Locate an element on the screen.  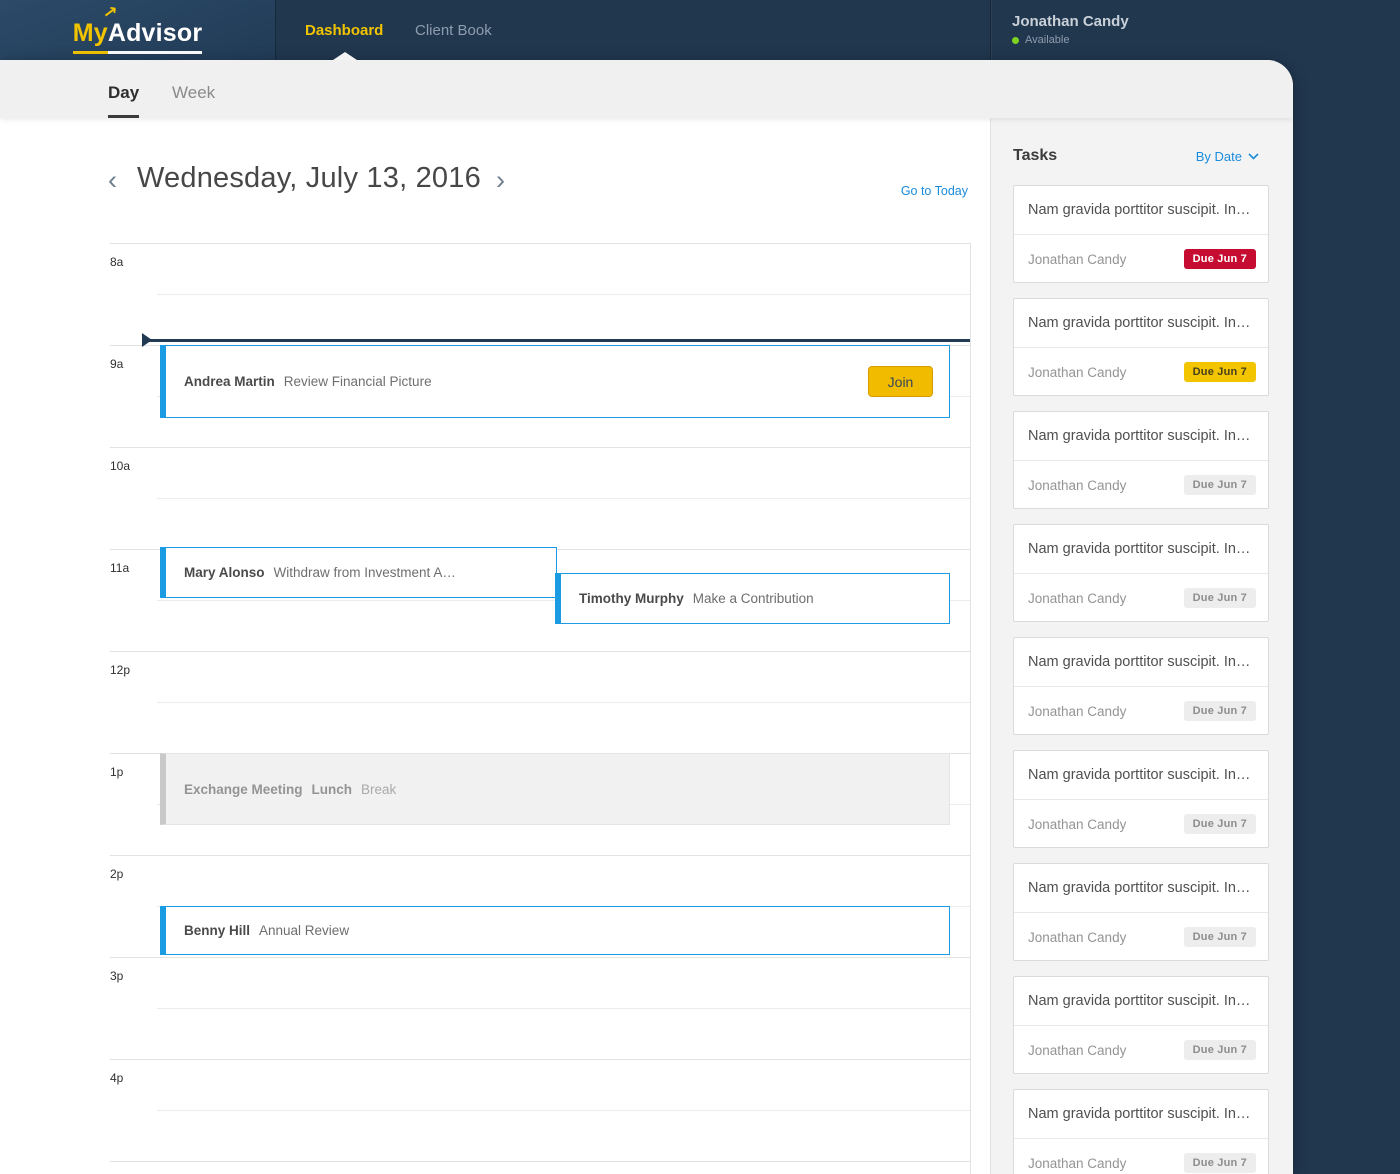
prev-day-button: ‹ is located at coordinates (112, 180).